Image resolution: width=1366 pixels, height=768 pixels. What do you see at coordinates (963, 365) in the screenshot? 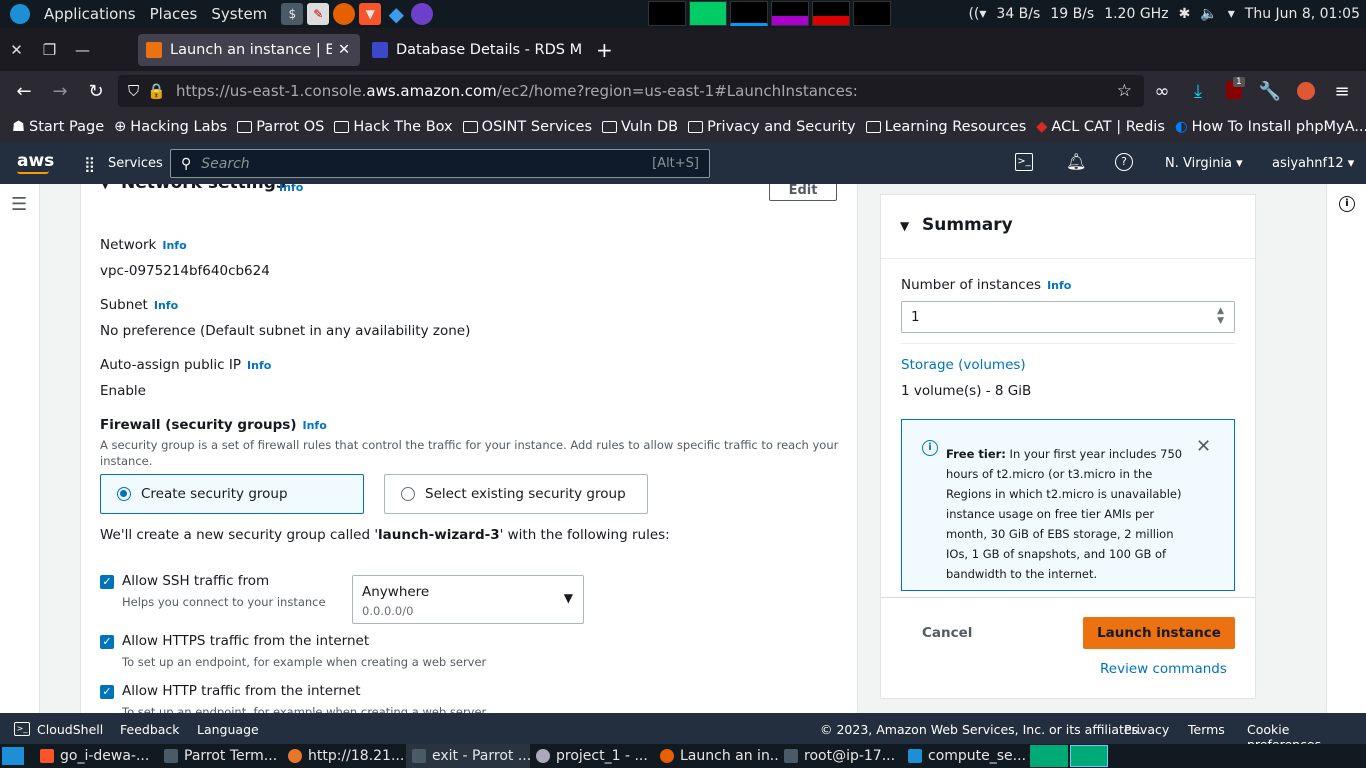
I see `storage-link: Storage (volumes)` at bounding box center [963, 365].